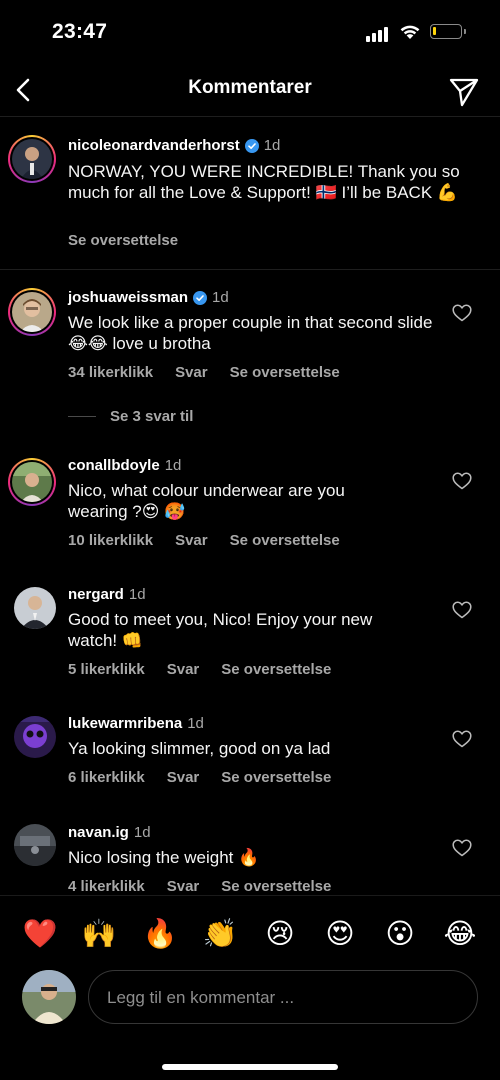  I want to click on battery-level, so click(434, 31).